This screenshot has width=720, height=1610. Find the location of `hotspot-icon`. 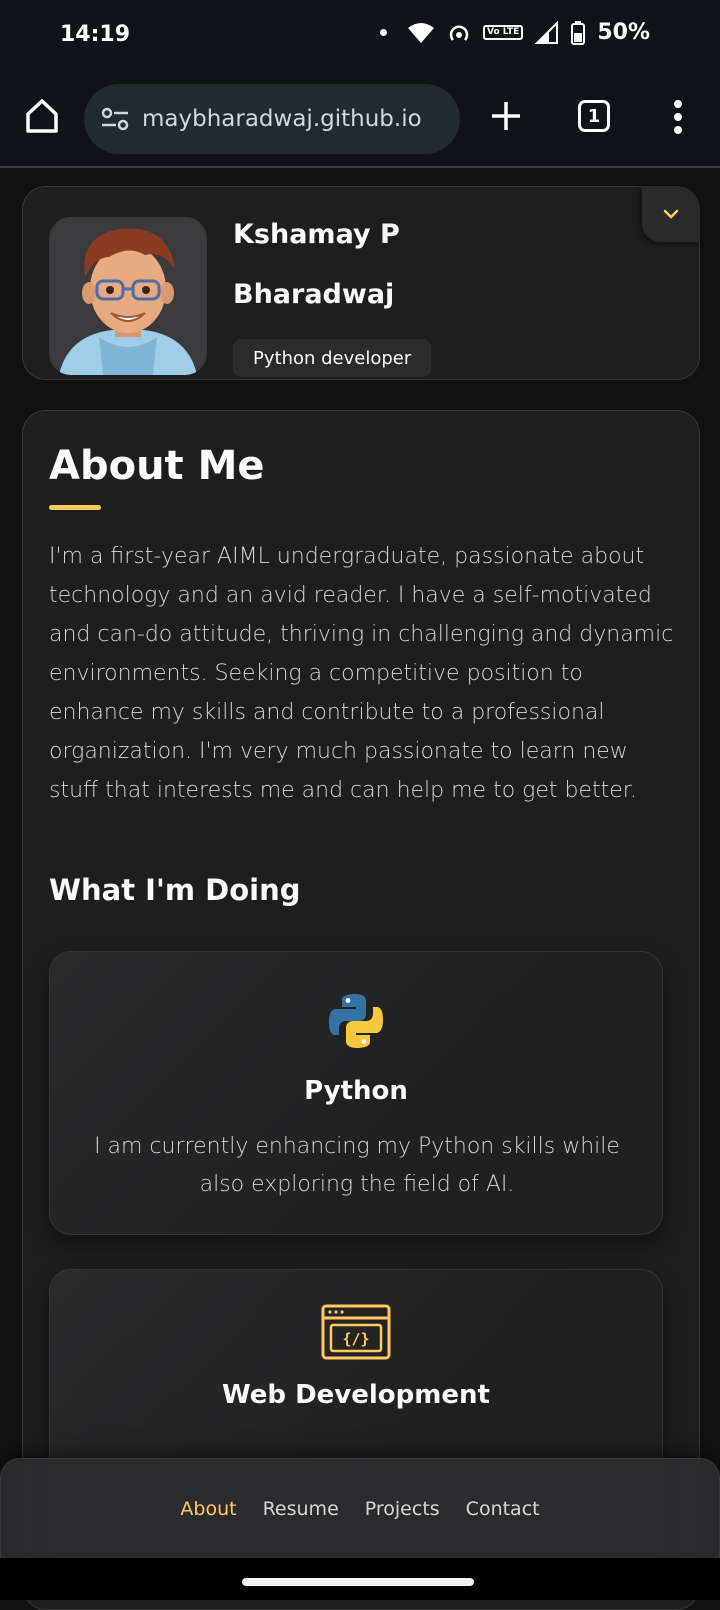

hotspot-icon is located at coordinates (459, 32).